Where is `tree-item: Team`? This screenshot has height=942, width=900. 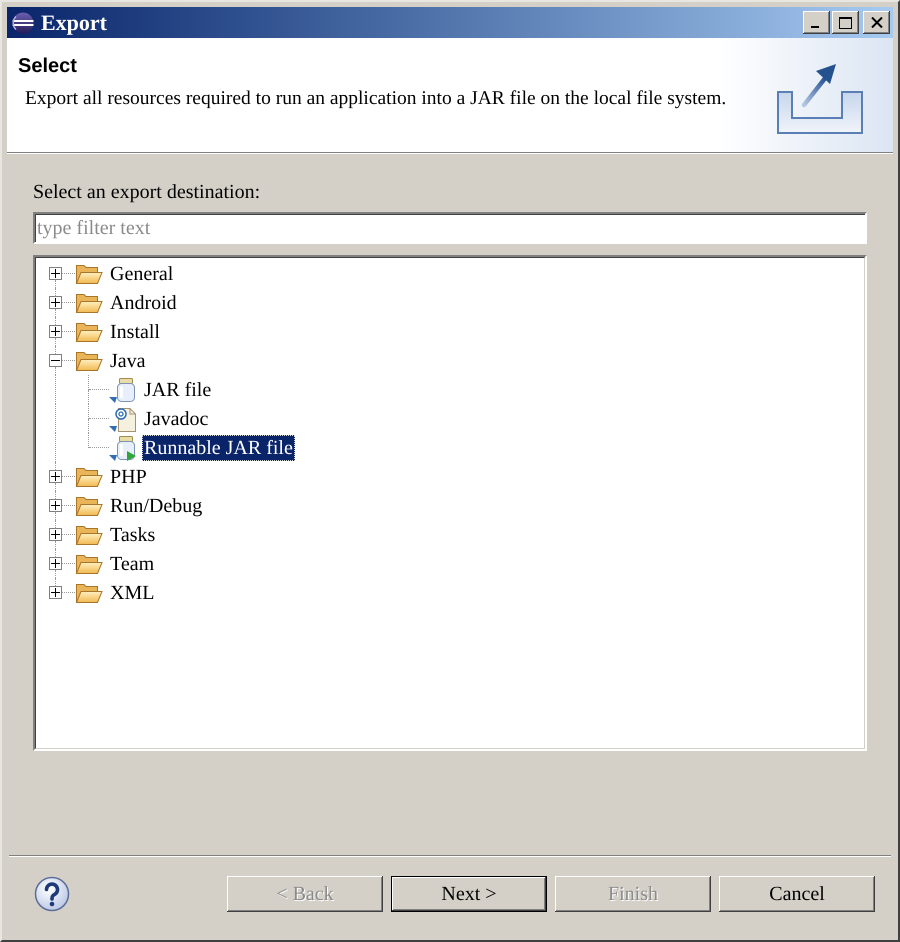
tree-item: Team is located at coordinates (132, 563).